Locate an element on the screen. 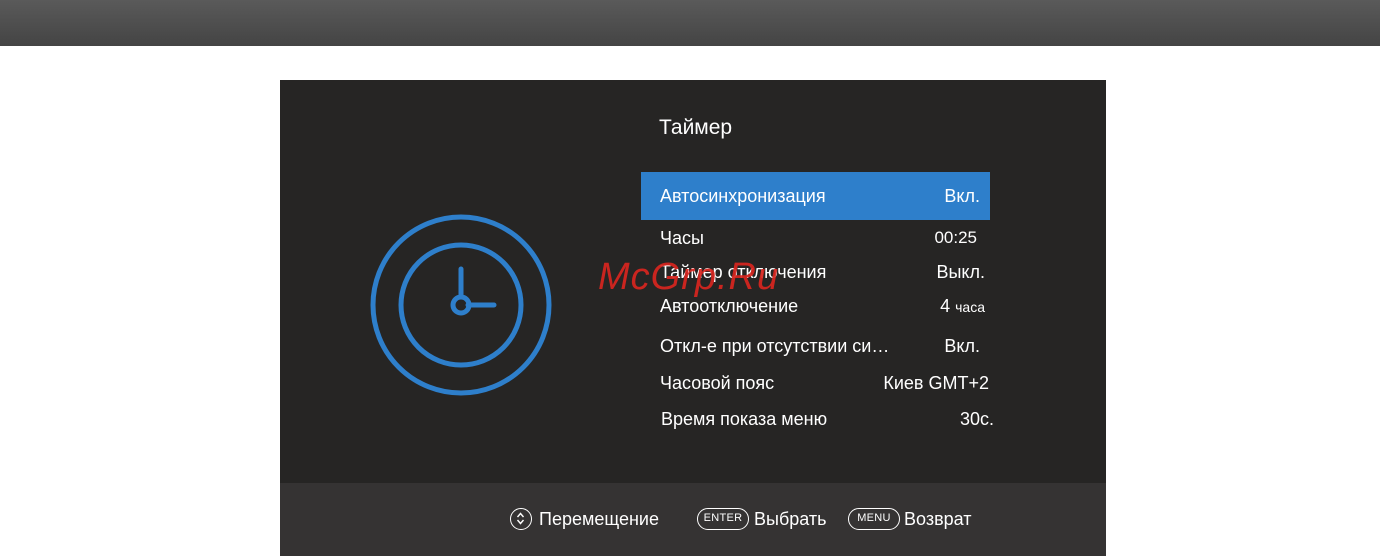  auto-off-hours: 4 is located at coordinates (945, 306).